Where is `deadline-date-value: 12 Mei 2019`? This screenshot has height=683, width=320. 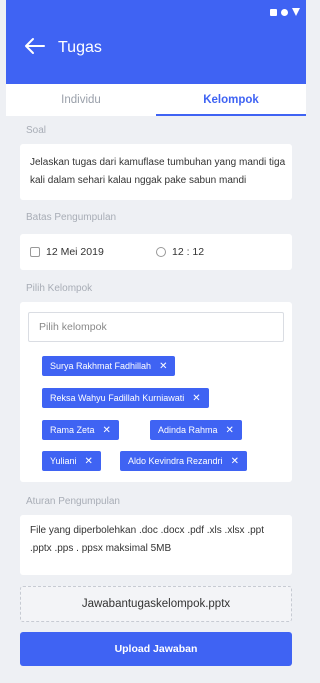
deadline-date-value: 12 Mei 2019 is located at coordinates (75, 252).